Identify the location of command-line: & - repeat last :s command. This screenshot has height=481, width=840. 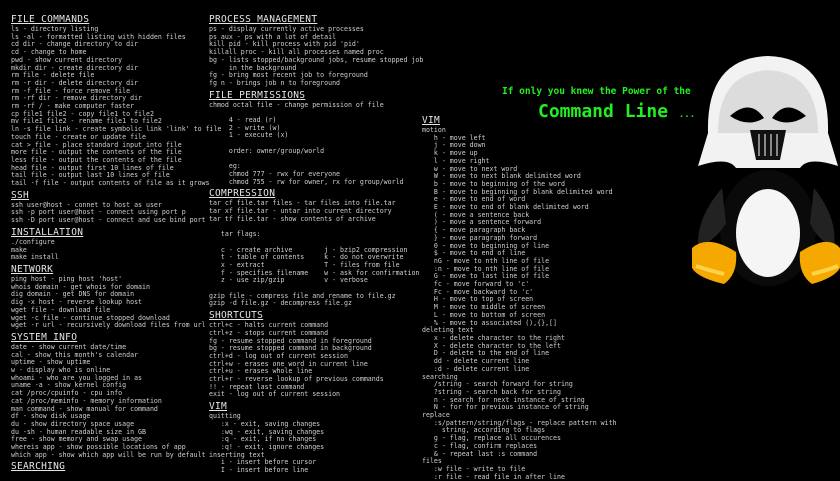
(480, 453).